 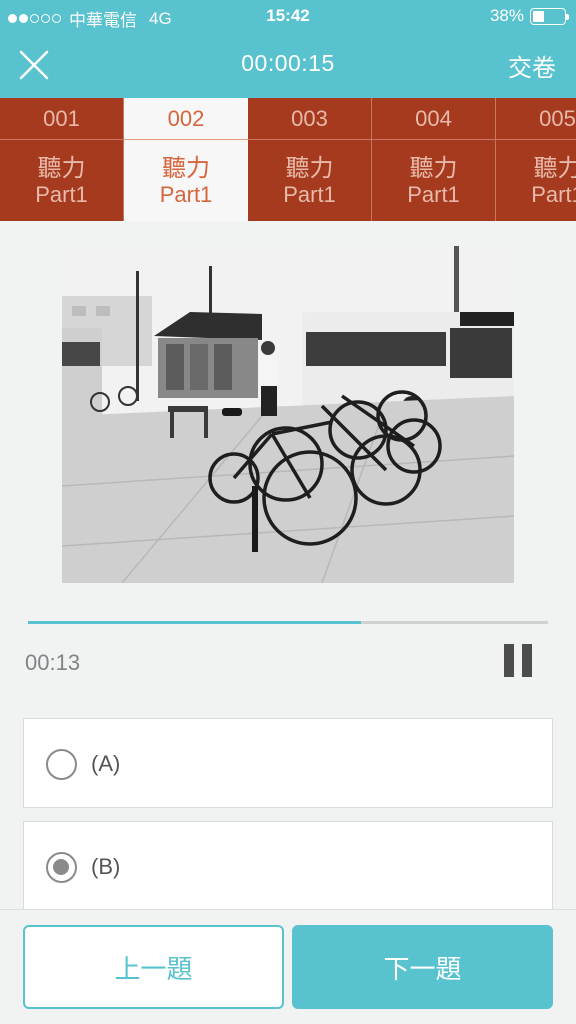 What do you see at coordinates (532, 65) in the screenshot?
I see `submit-button: 交卷` at bounding box center [532, 65].